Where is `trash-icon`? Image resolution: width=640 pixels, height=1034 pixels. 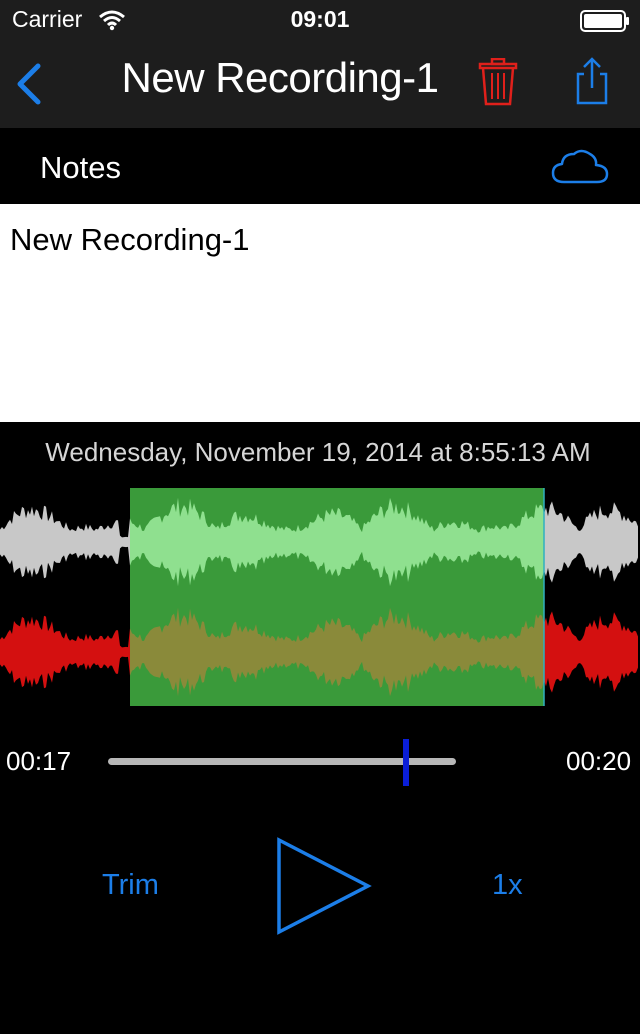
trash-icon is located at coordinates (498, 82).